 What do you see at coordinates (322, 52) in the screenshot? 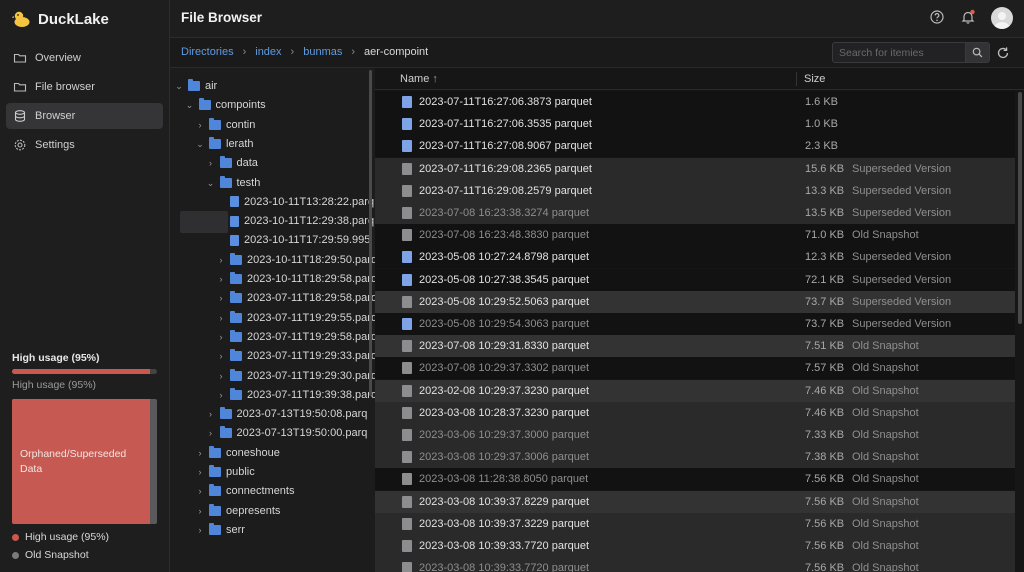
I see `breadcrumb-link: bunmas` at bounding box center [322, 52].